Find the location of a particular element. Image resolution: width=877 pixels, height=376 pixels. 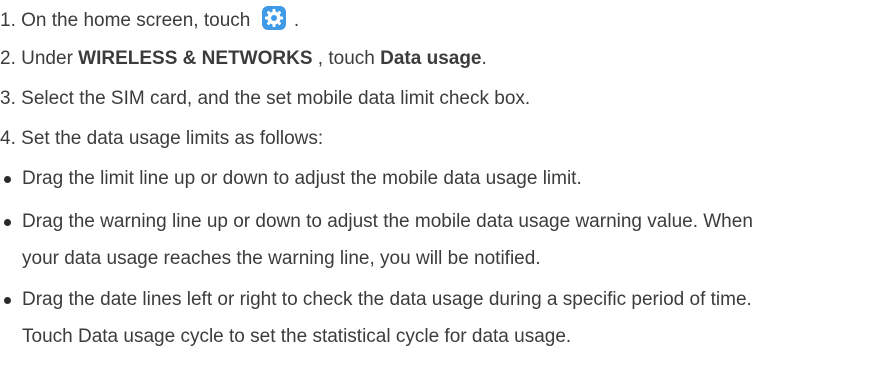

menu-item-name: Data usage is located at coordinates (431, 58).